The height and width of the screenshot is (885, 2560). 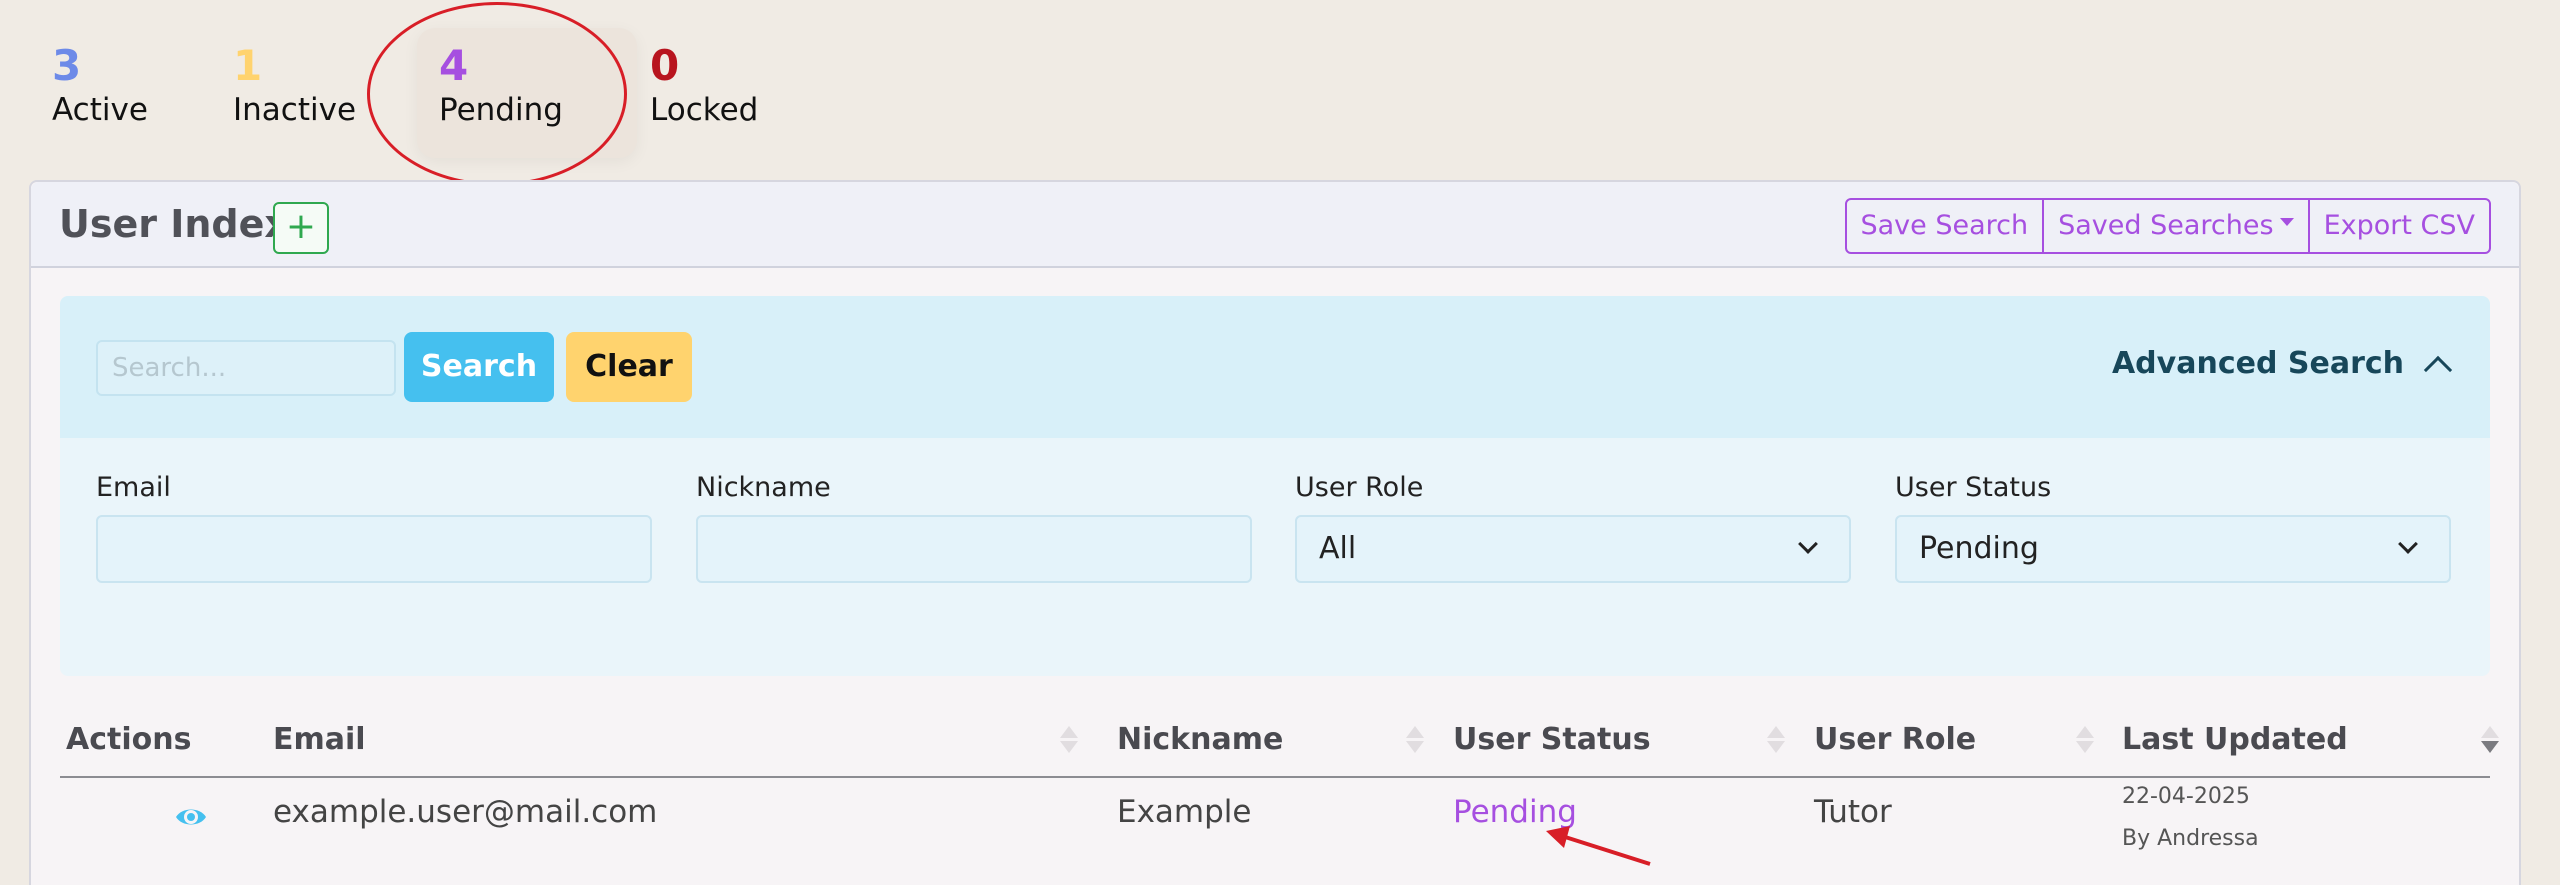 What do you see at coordinates (294, 83) in the screenshot?
I see `counter-inactive: 1 Inactive` at bounding box center [294, 83].